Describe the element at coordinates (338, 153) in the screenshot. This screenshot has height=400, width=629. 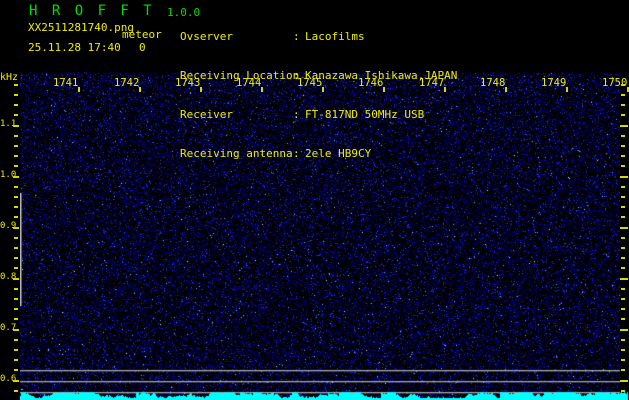
I see `info-value: 2ele HB9CY` at that location.